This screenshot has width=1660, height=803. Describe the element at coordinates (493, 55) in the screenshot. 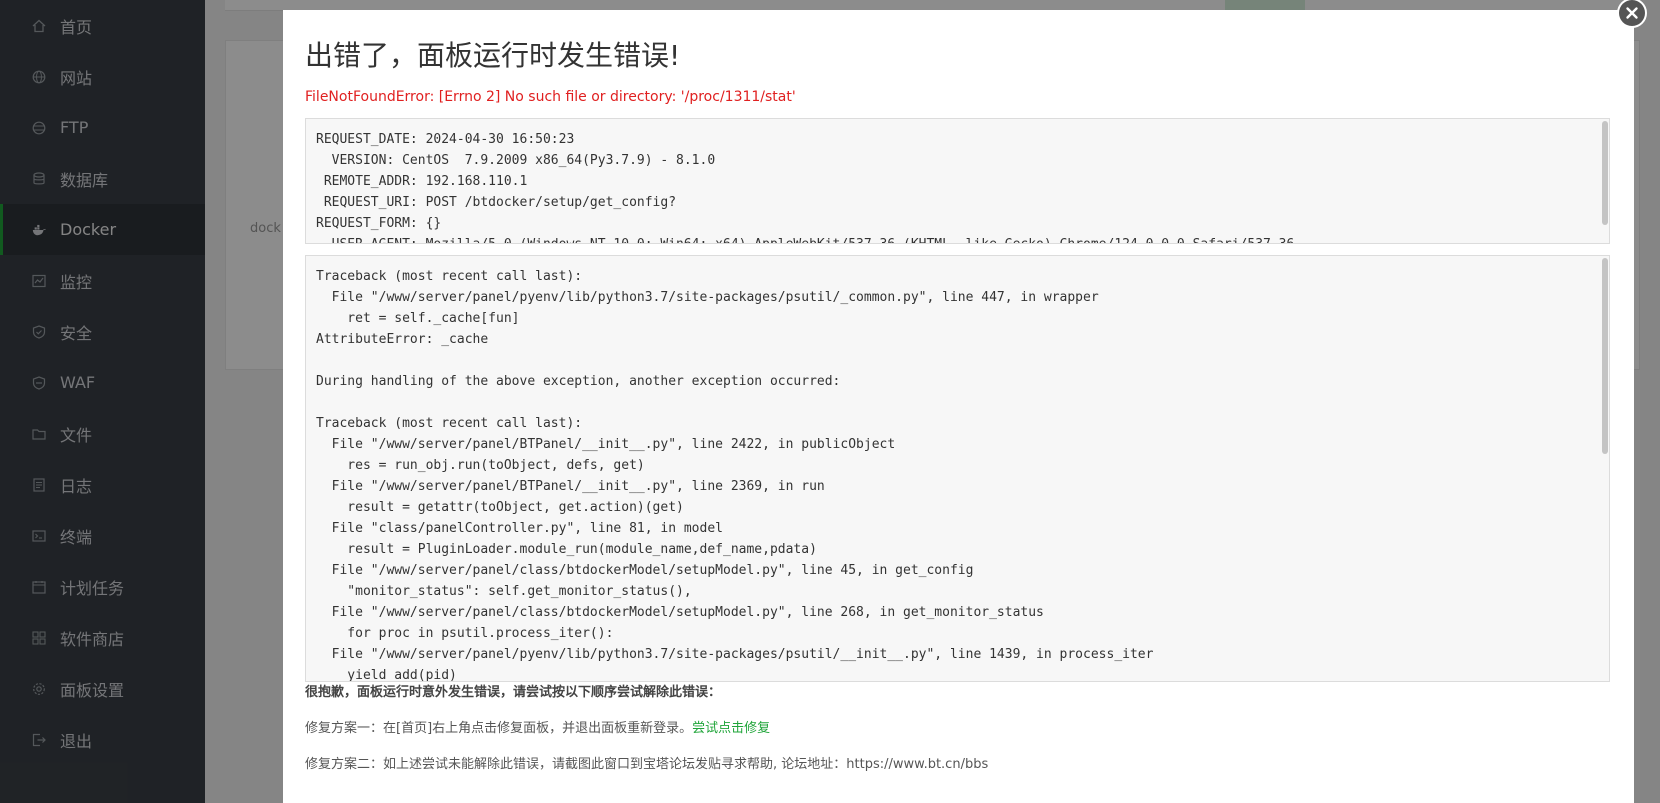

I see `dialog-title: 出错了，面板运行时发生错误!` at that location.